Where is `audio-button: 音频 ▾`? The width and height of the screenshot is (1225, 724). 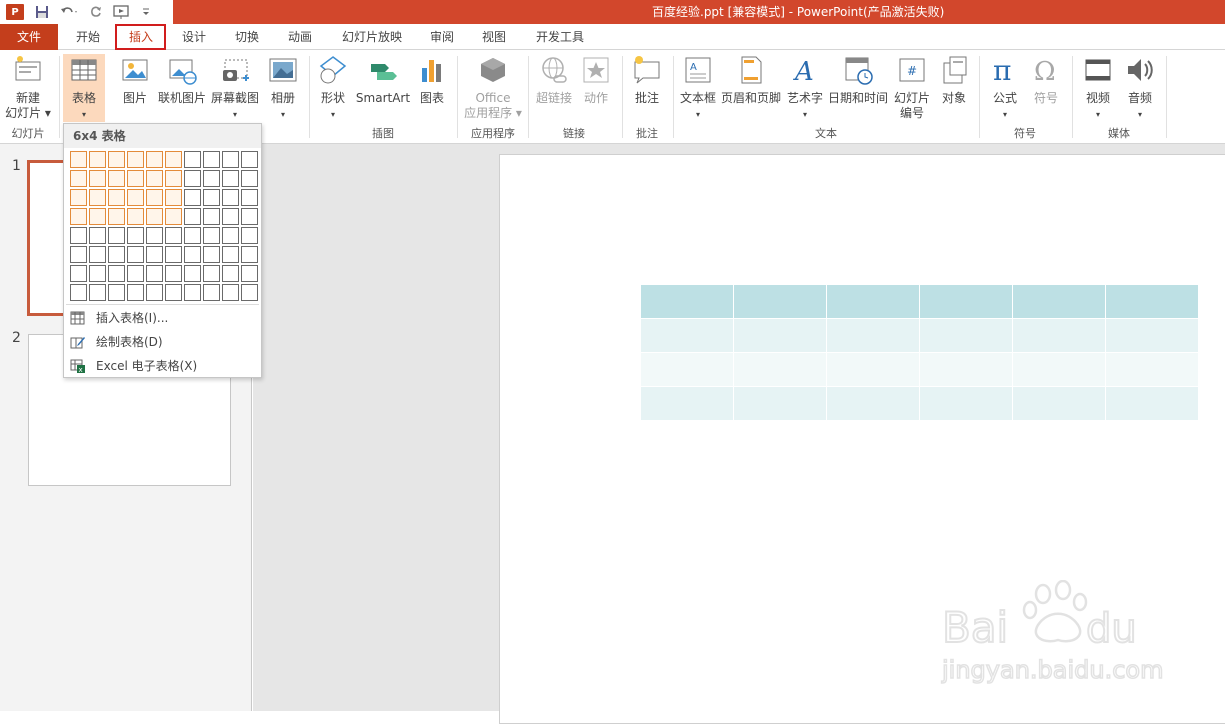 audio-button: 音频 ▾ is located at coordinates (1140, 88).